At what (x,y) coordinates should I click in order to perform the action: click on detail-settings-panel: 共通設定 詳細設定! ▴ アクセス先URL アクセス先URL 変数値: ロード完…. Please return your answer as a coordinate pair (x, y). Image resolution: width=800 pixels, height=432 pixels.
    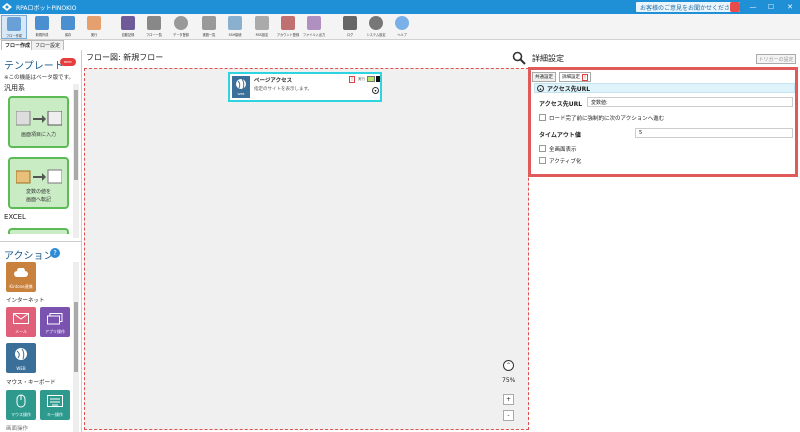
    Looking at the image, I should click on (663, 122).